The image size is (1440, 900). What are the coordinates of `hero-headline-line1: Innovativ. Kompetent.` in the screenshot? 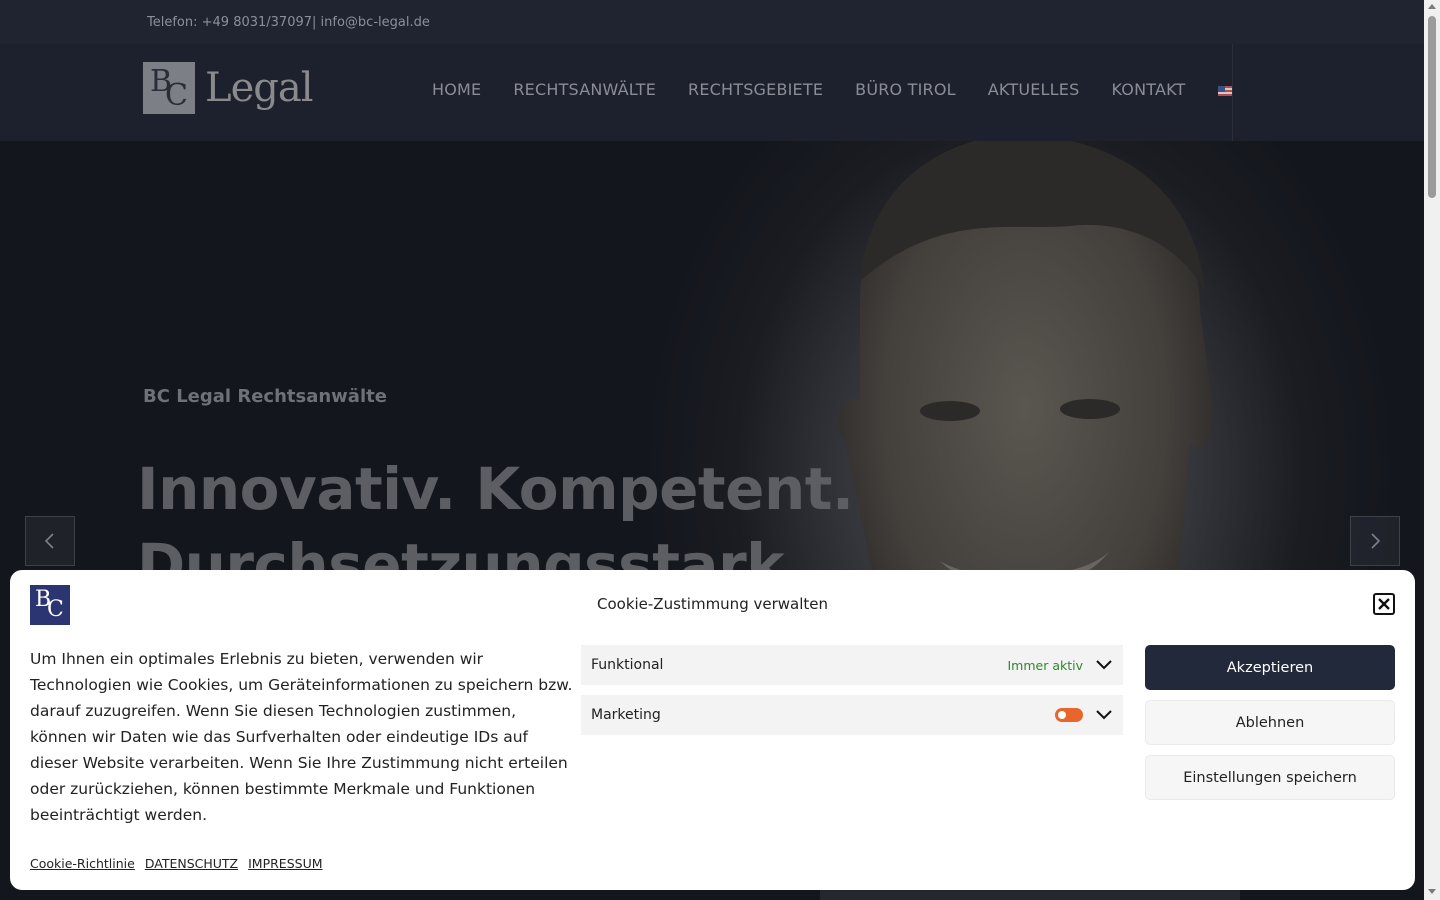 It's located at (495, 489).